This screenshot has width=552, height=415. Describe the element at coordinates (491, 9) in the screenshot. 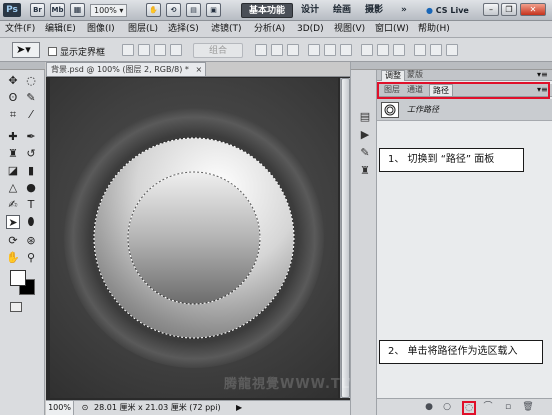

I see `minimize-icon: –` at that location.